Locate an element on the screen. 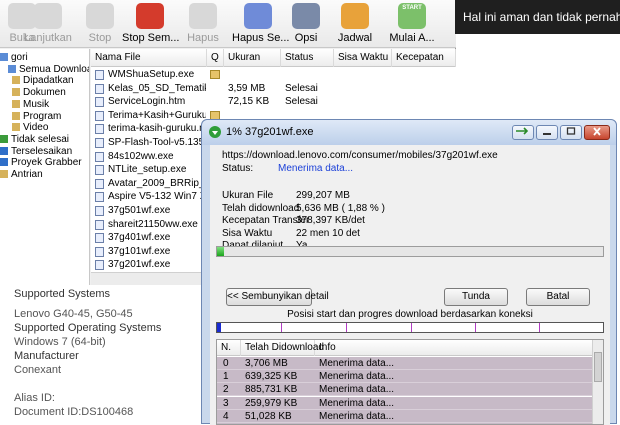 The width and height of the screenshot is (620, 425). delete-icon is located at coordinates (203, 16).